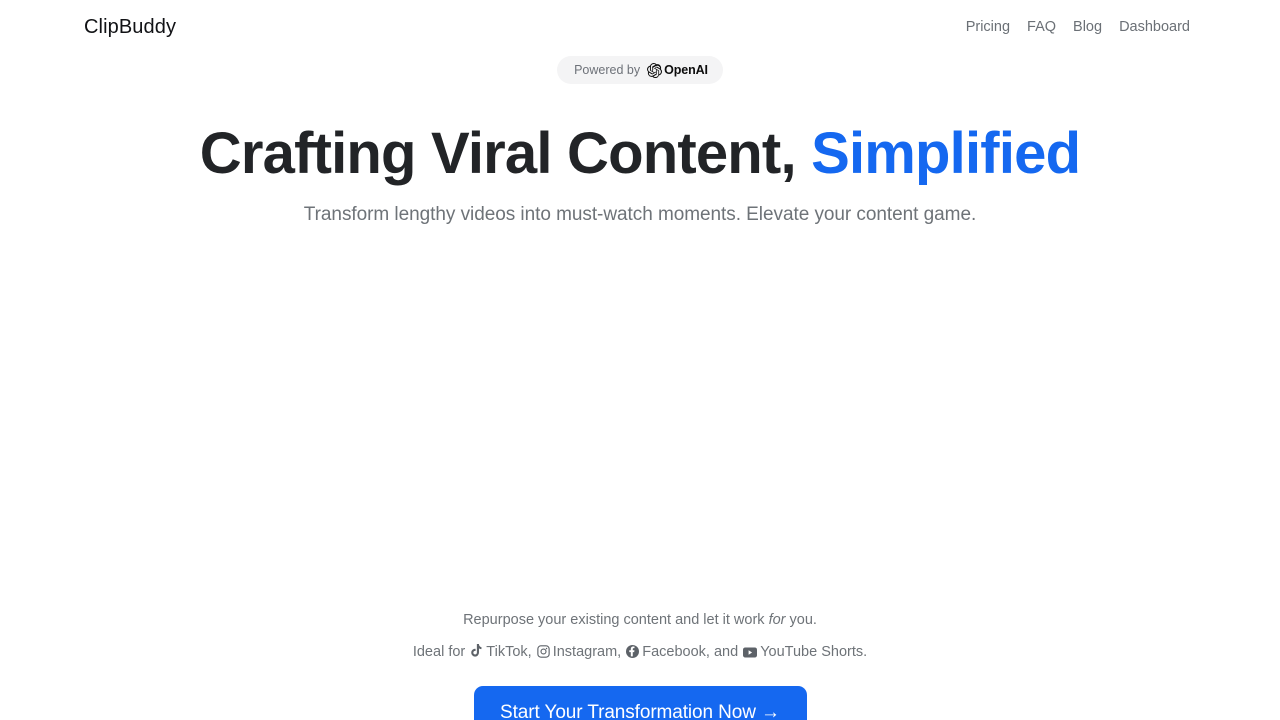 The height and width of the screenshot is (720, 1280). I want to click on platform-label-instagram: Instagram,, so click(587, 652).